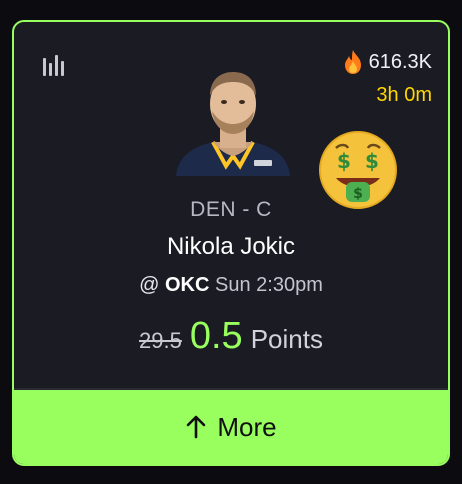 The height and width of the screenshot is (484, 462). I want to click on stat-type: Points, so click(286, 339).